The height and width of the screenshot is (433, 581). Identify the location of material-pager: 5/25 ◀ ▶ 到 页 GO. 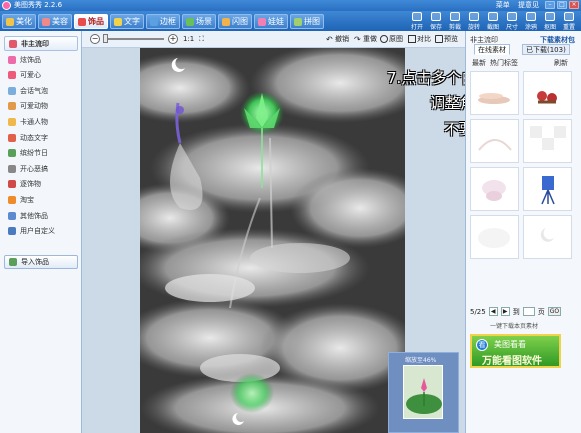
(525, 311).